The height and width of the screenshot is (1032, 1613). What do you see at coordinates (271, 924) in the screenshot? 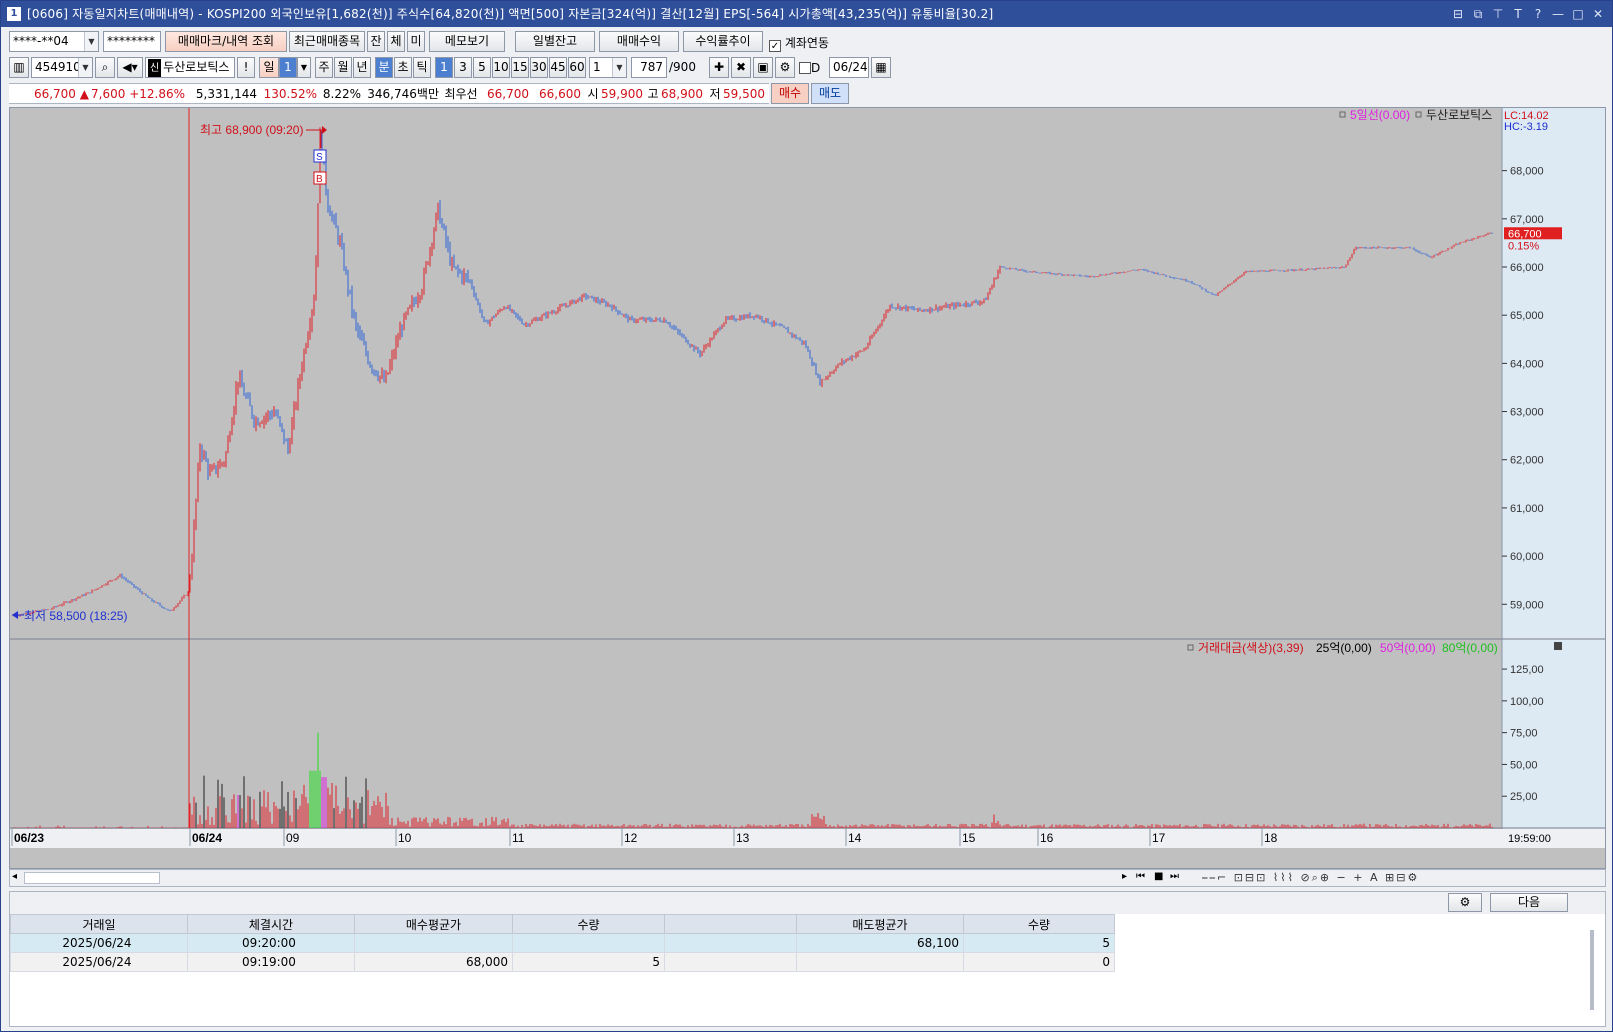
I see `column-exec-time: 체결시간` at bounding box center [271, 924].